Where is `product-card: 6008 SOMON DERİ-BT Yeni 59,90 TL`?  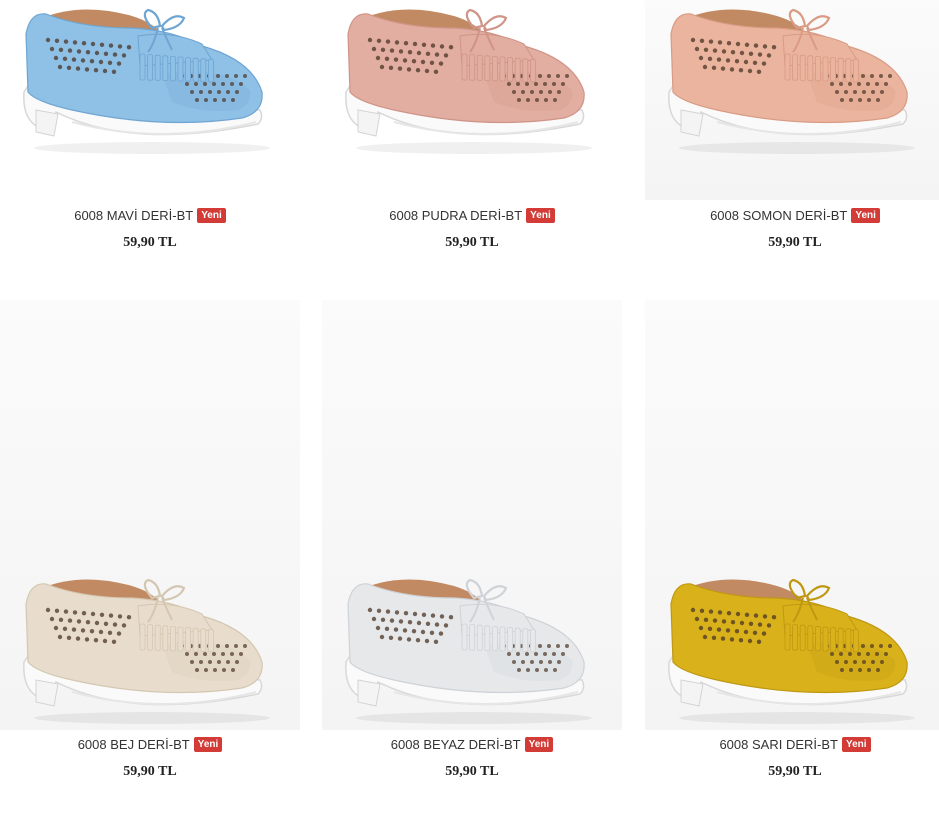 product-card: 6008 SOMON DERİ-BT Yeni 59,90 TL is located at coordinates (792, 130).